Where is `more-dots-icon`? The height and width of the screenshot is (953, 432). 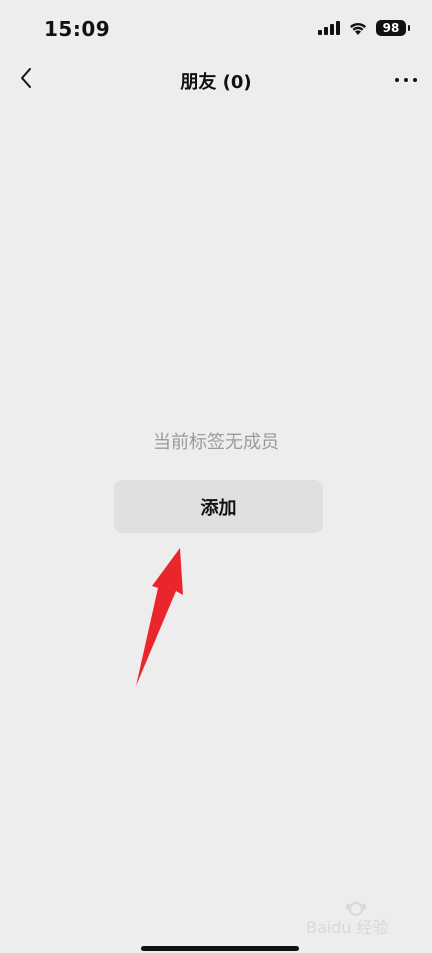 more-dots-icon is located at coordinates (406, 80).